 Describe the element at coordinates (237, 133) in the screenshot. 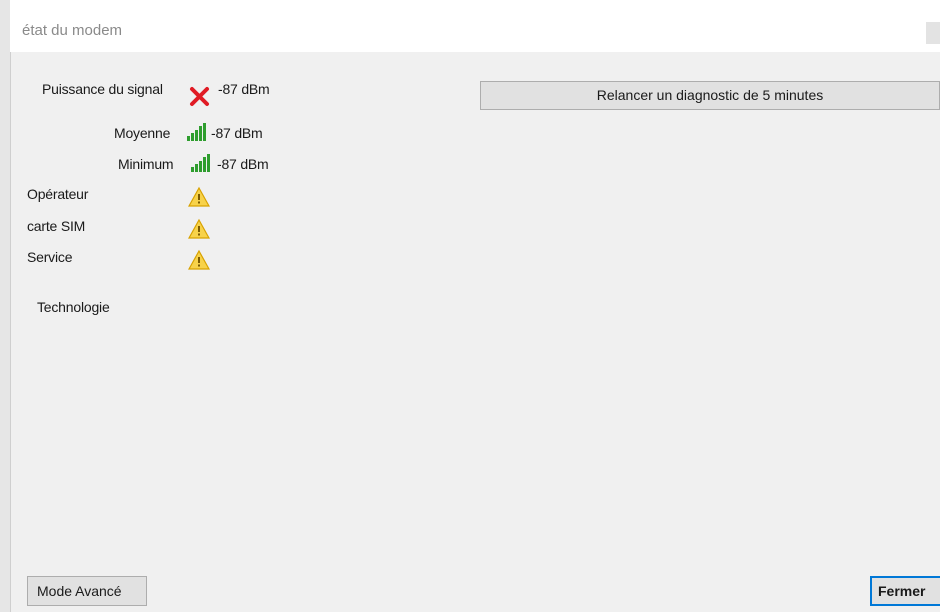

I see `average-value: -87 dBm` at that location.